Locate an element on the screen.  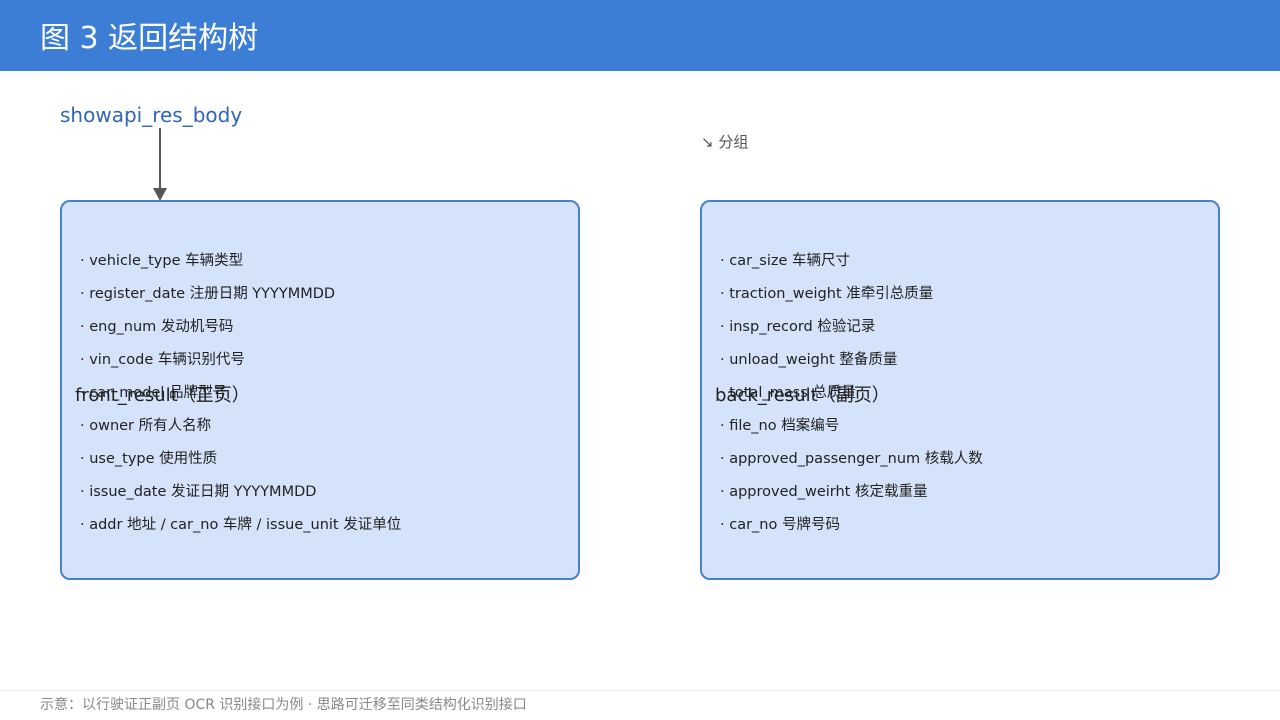
field-item: · use_type 使用性质 is located at coordinates (149, 459).